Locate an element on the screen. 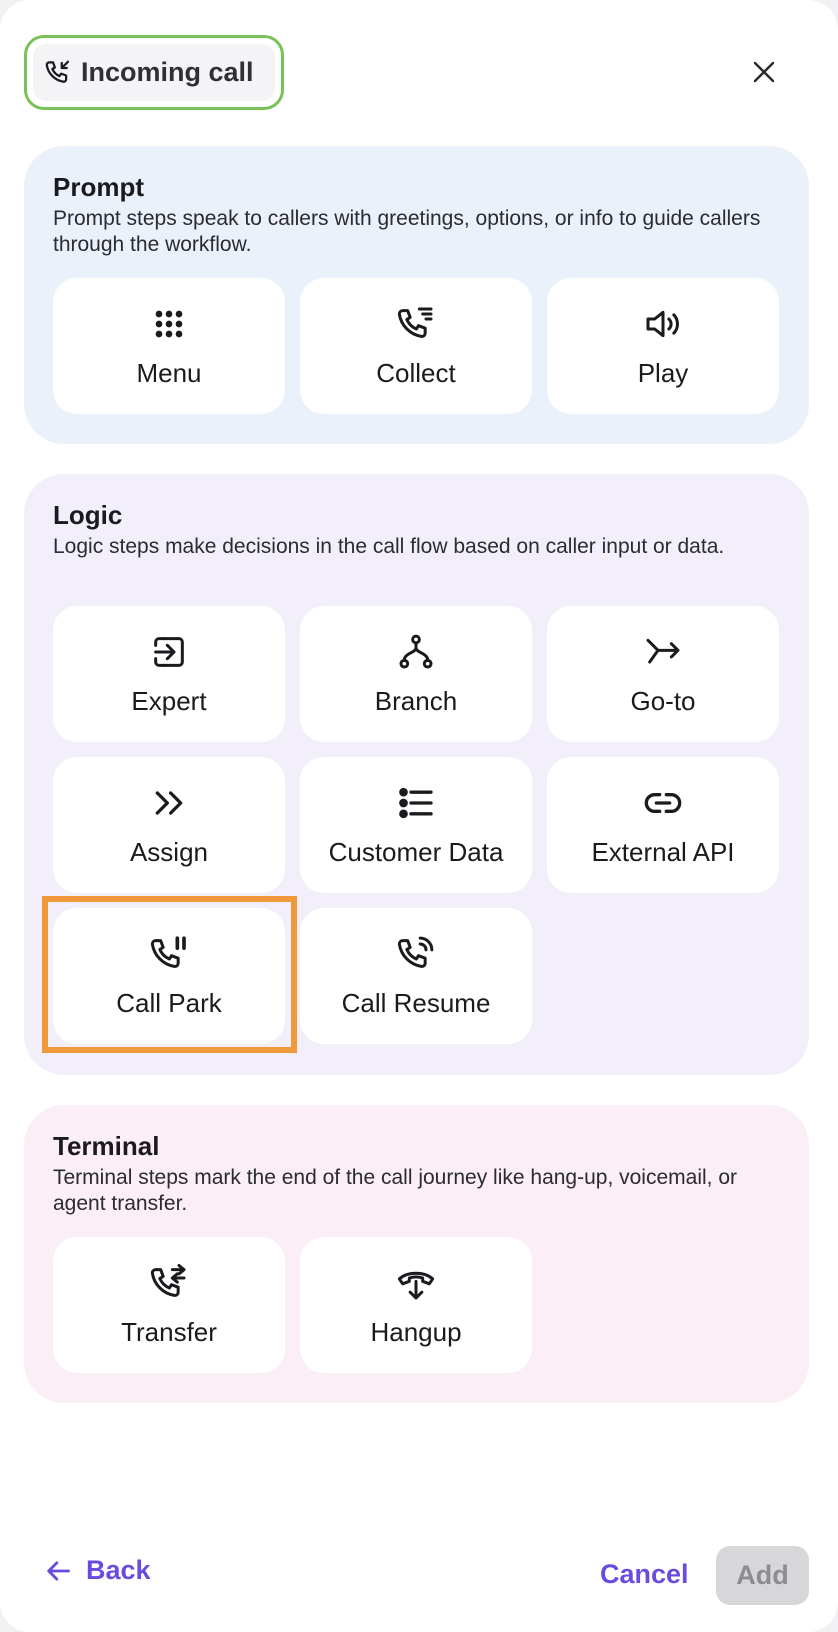  step-card-hangup: Hangup is located at coordinates (416, 1305).